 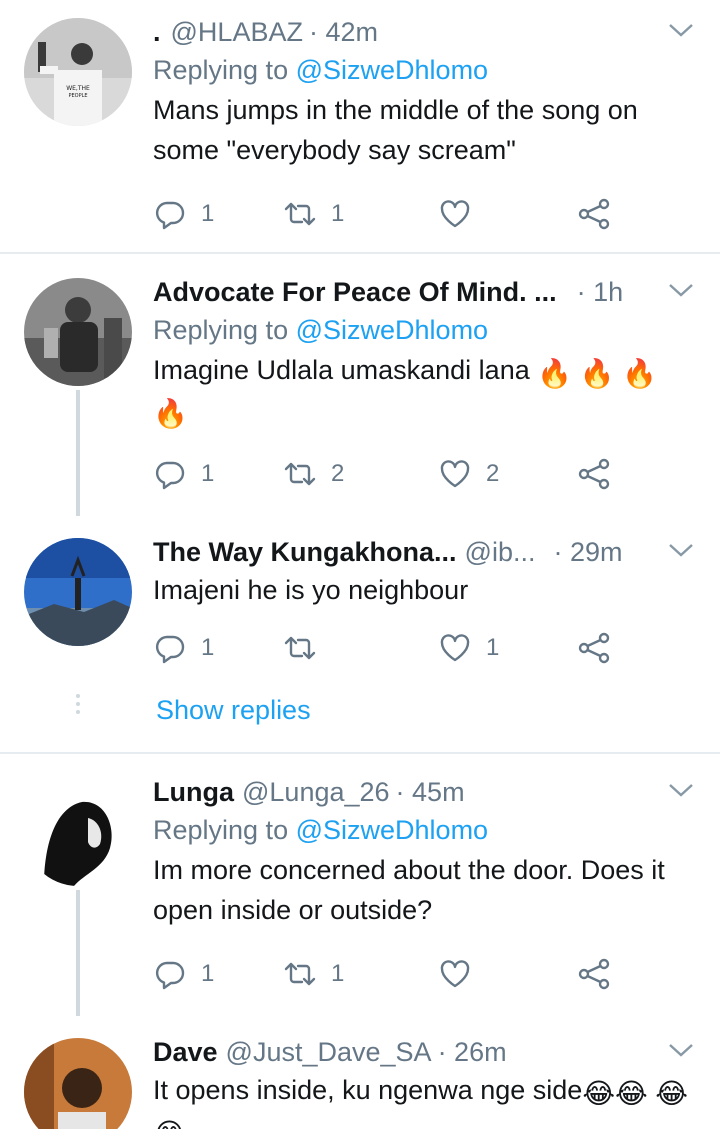 What do you see at coordinates (221, 330) in the screenshot?
I see `replying-to-label: Replying to` at bounding box center [221, 330].